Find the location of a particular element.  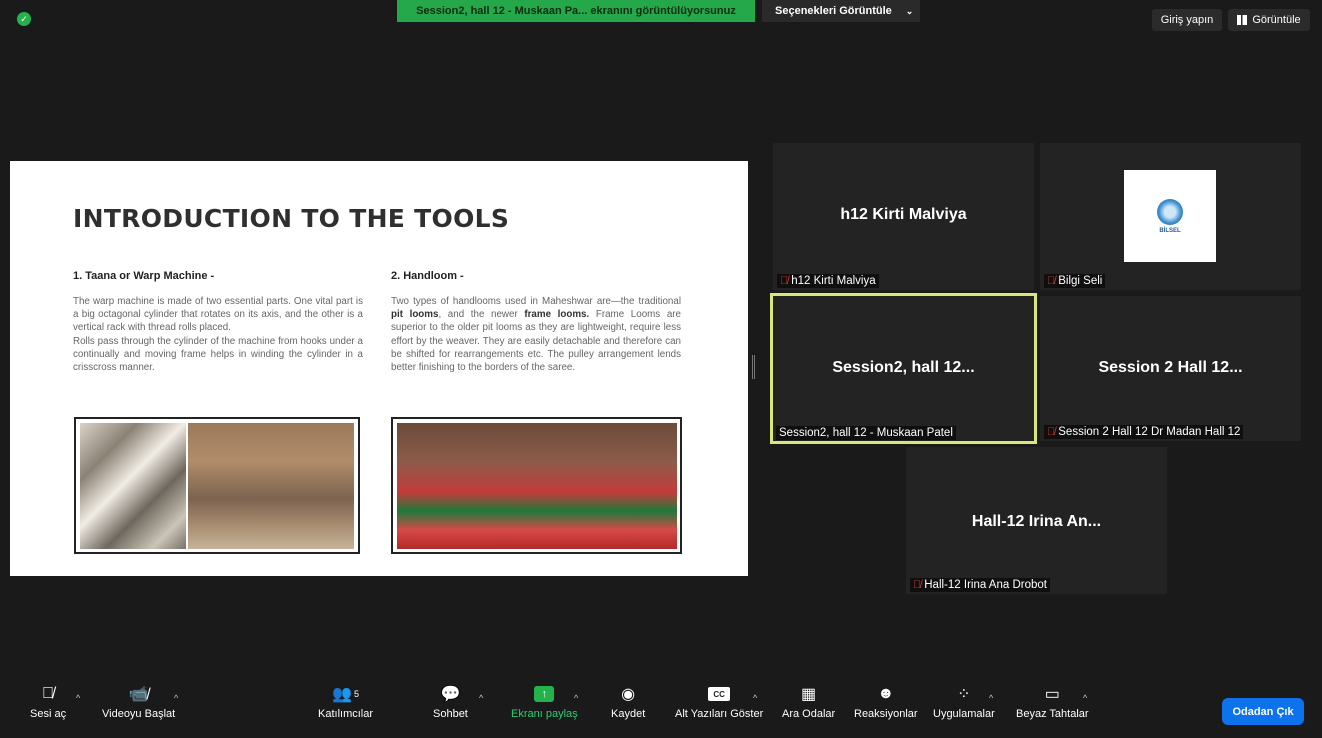

chevron-down-icon: ⌄ is located at coordinates (909, 10).